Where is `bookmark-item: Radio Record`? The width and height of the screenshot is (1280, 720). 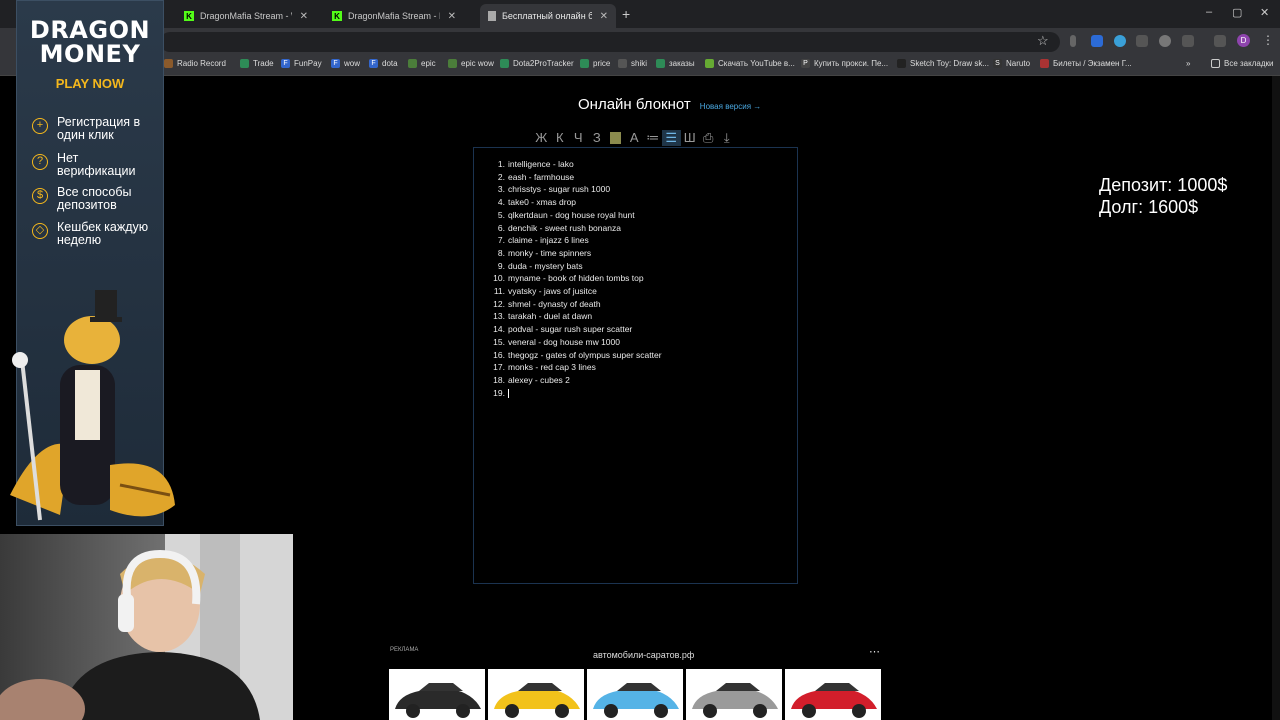 bookmark-item: Radio Record is located at coordinates (195, 63).